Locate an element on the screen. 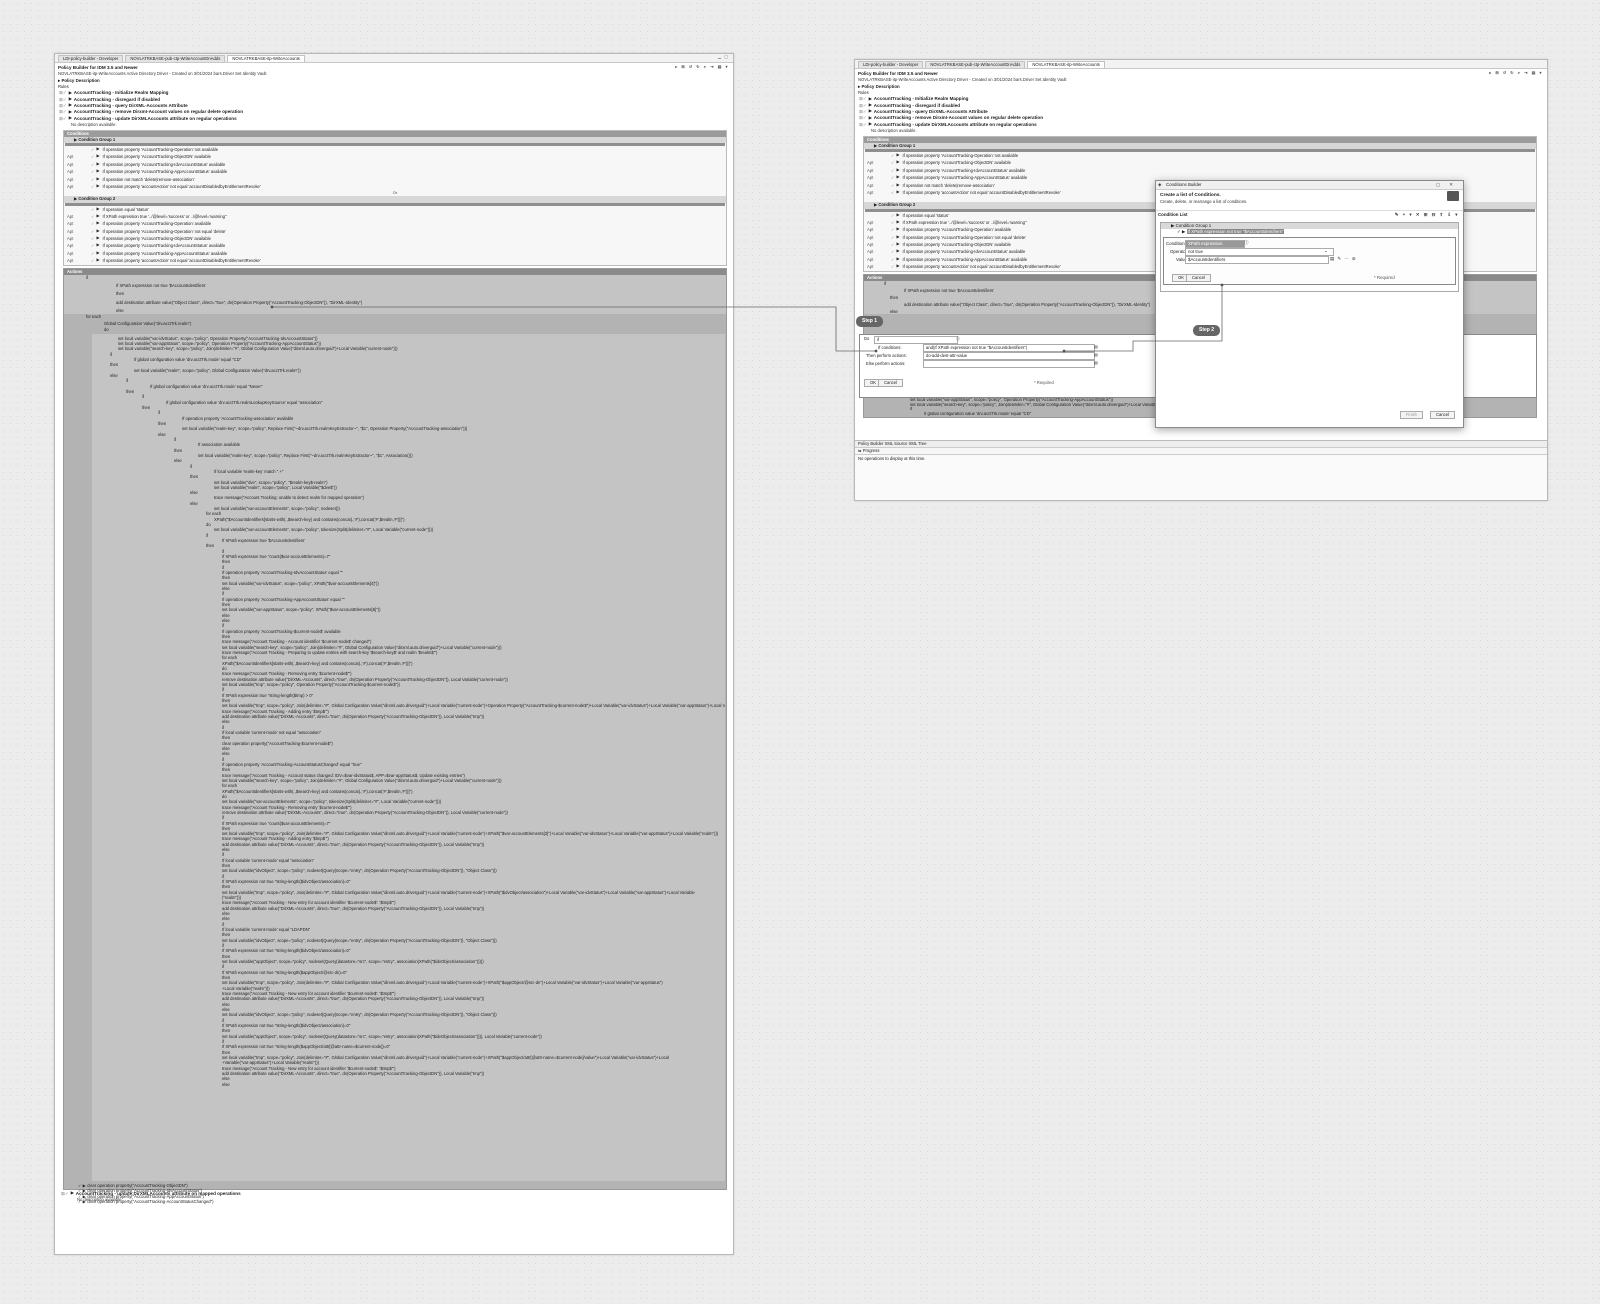 The image size is (1600, 1304). then-actions-field: do-add-dest-attr-value is located at coordinates (1009, 356).